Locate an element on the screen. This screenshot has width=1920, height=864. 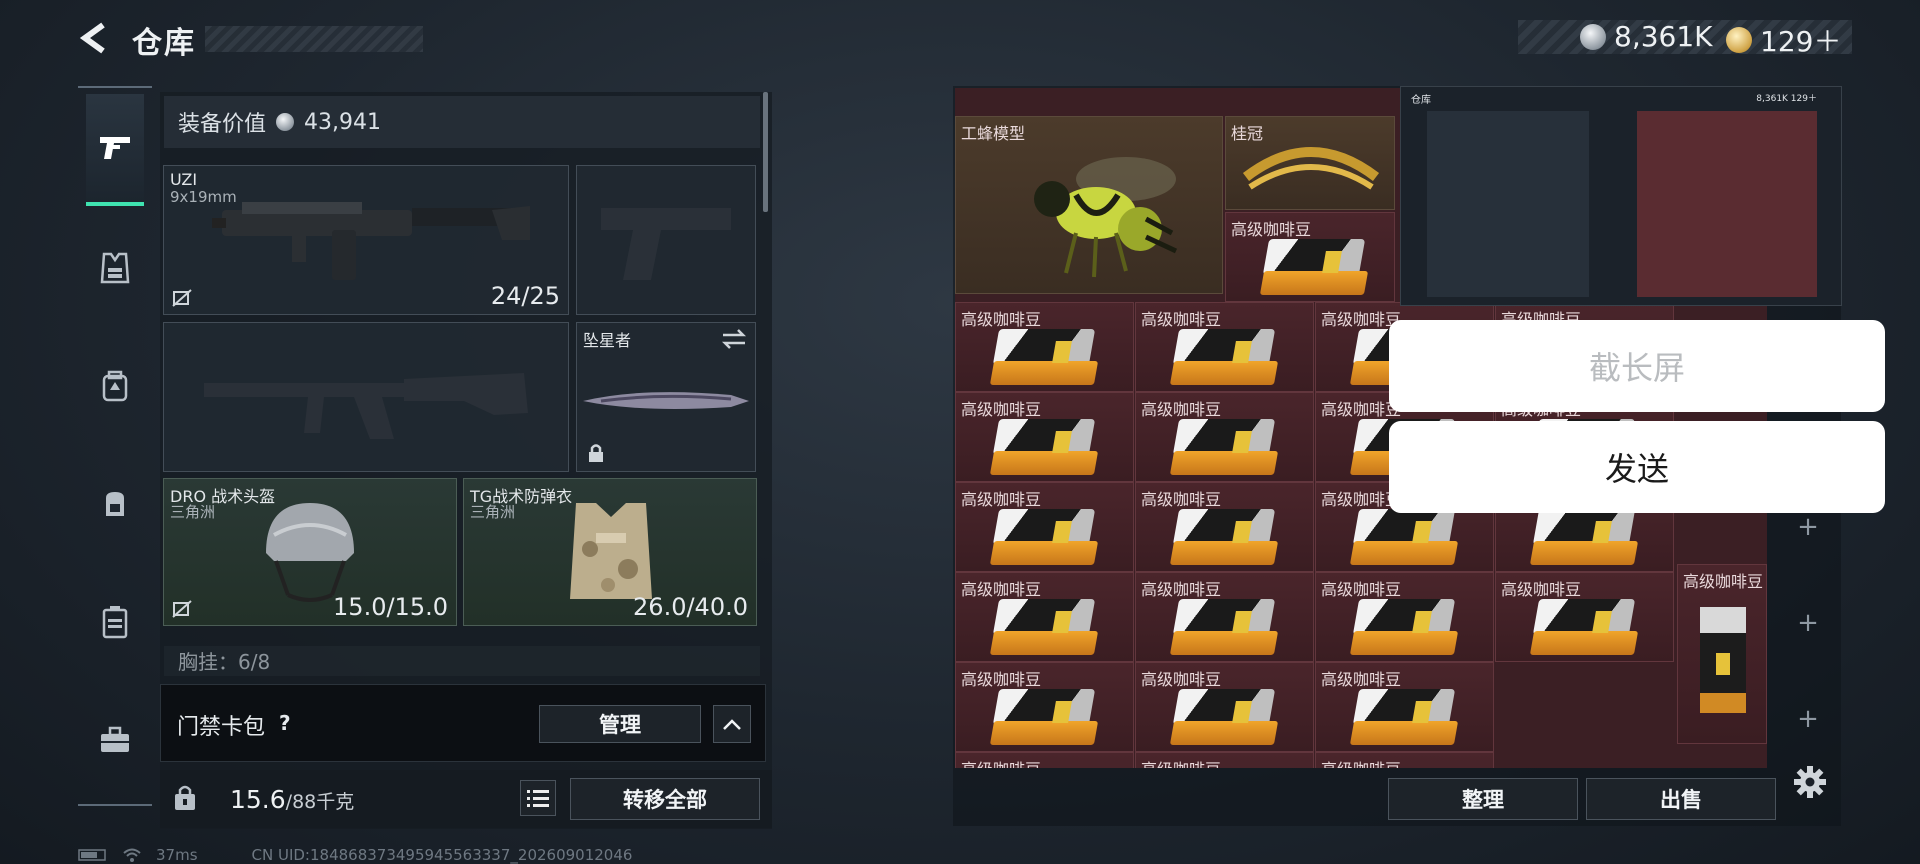
weight-current: 15.6 is located at coordinates (258, 799).